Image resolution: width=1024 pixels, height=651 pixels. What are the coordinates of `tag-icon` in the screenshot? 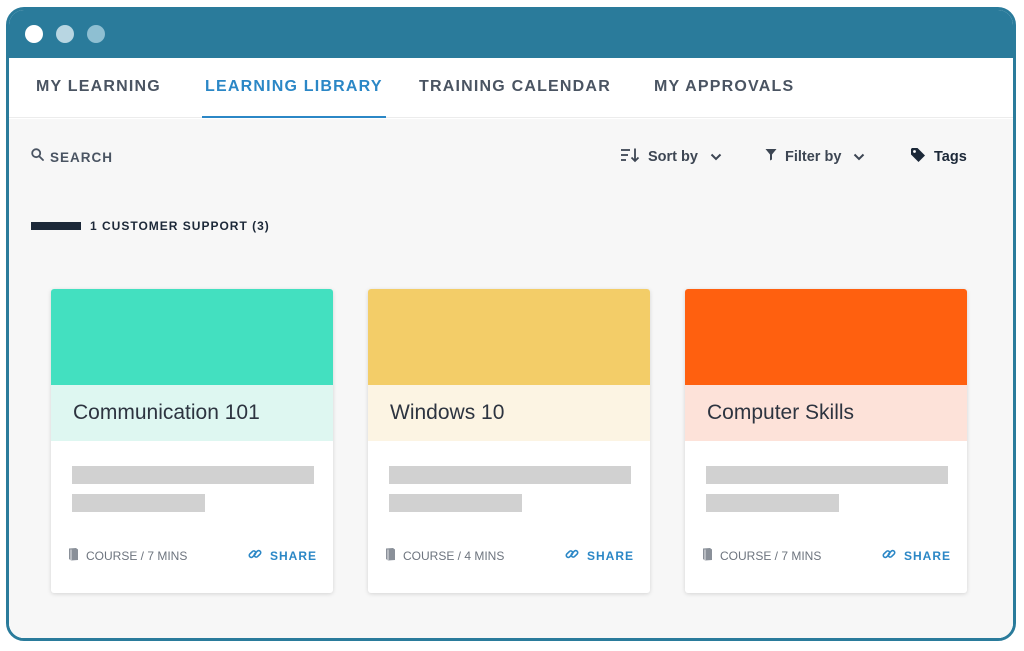 It's located at (918, 157).